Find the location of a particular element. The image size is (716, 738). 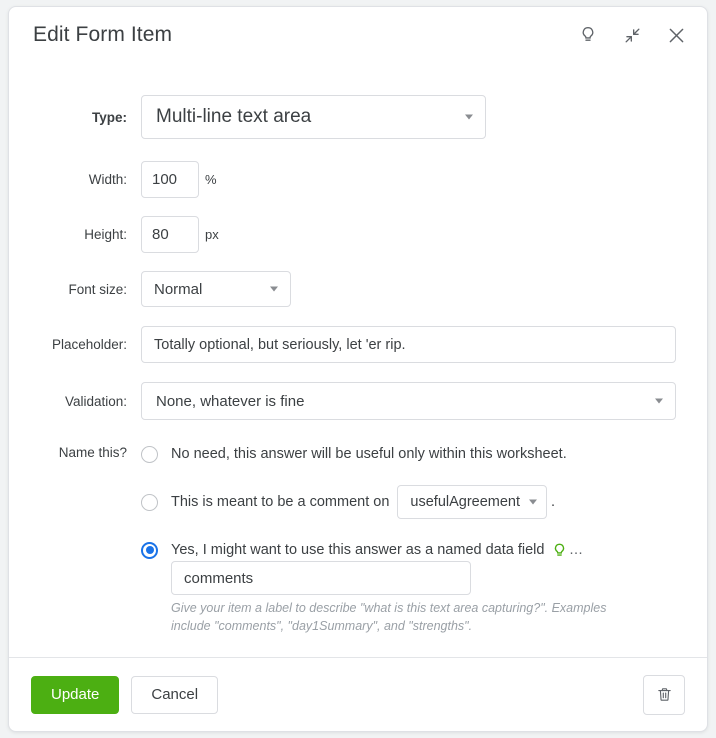

validation-select-value: None, whatever is fine is located at coordinates (230, 401).